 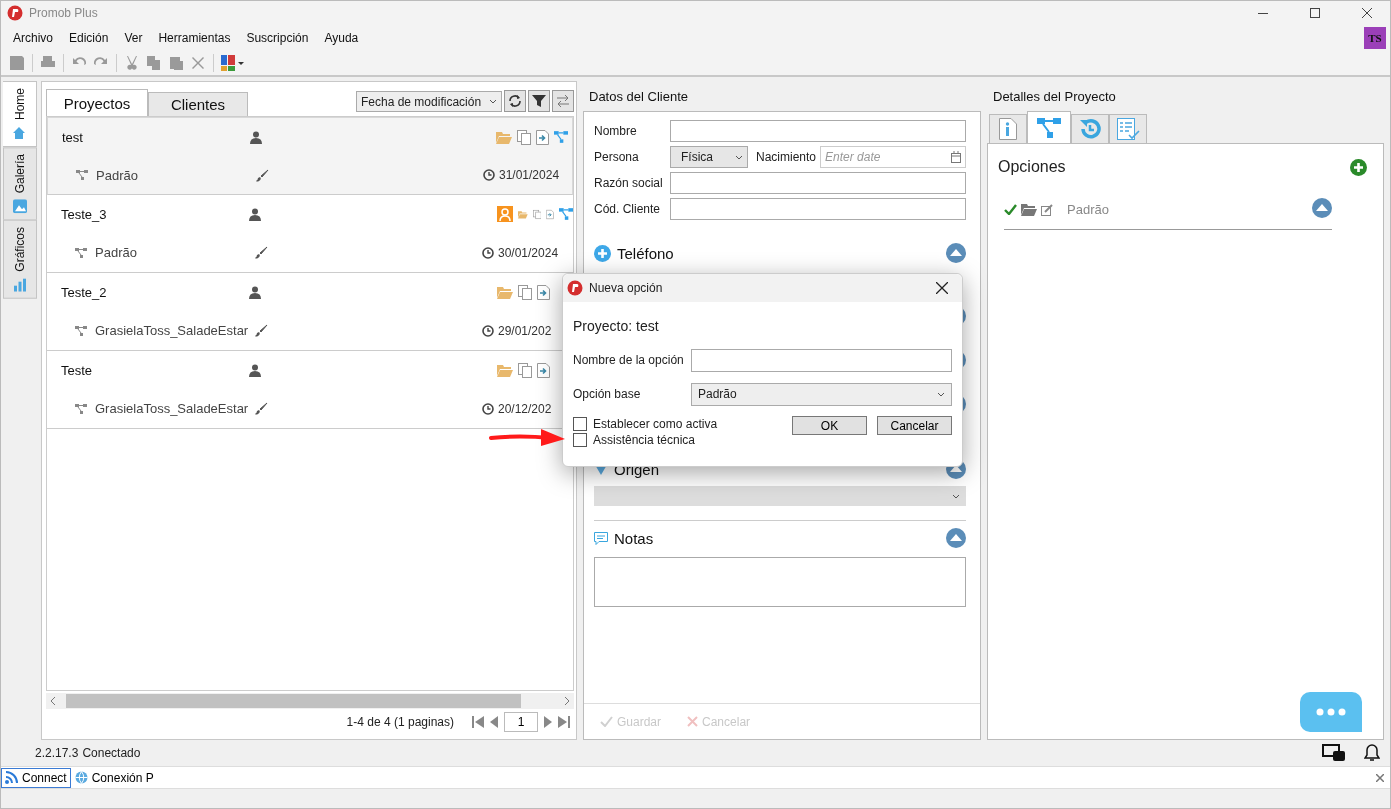 What do you see at coordinates (429, 101) in the screenshot?
I see `sort-dropdown: Fecha de modificación` at bounding box center [429, 101].